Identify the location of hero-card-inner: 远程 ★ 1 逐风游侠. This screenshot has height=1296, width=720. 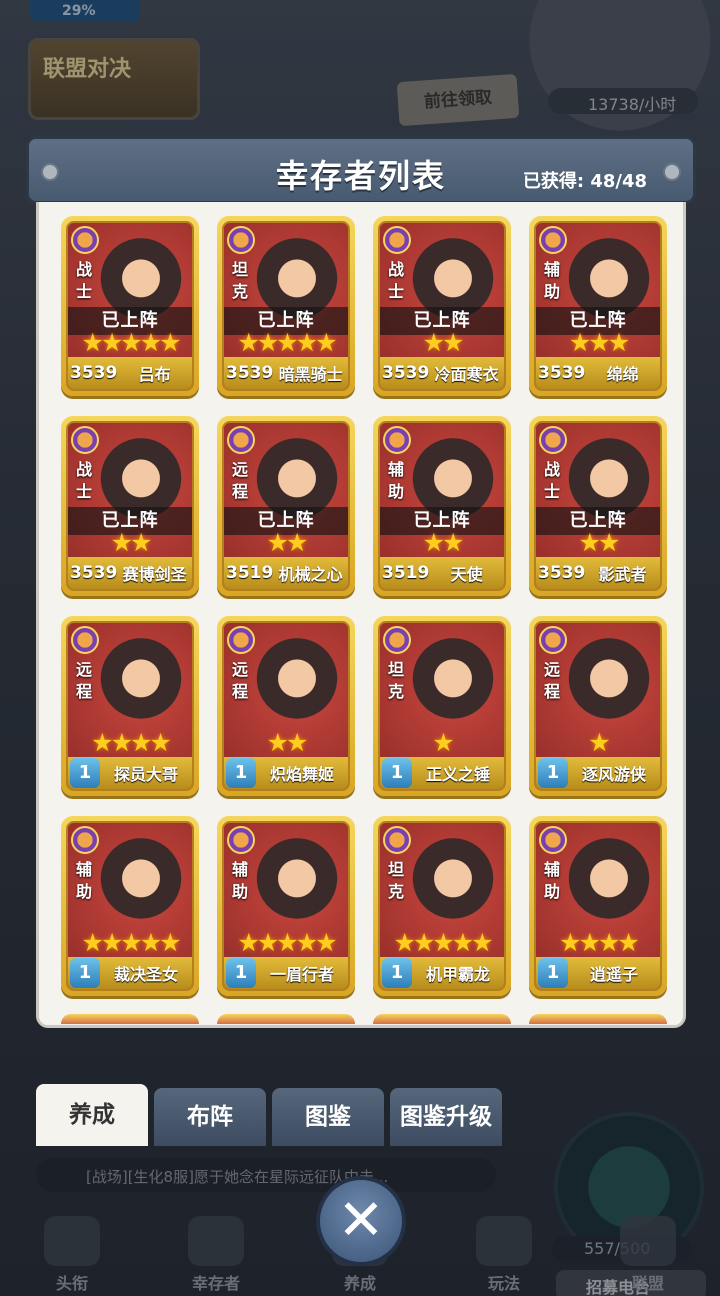
(598, 706).